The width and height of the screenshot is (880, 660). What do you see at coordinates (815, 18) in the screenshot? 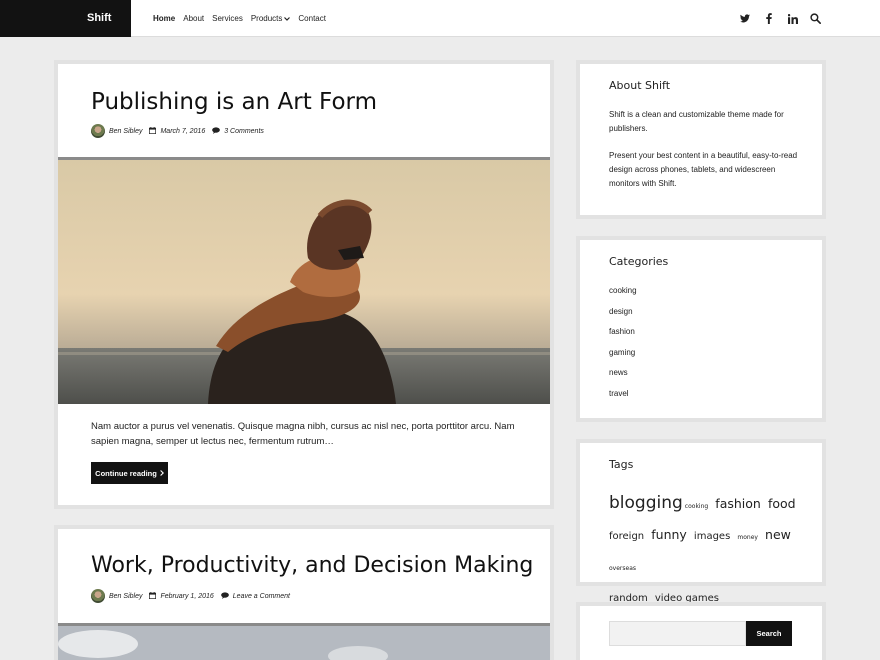
I see `search-icon` at bounding box center [815, 18].